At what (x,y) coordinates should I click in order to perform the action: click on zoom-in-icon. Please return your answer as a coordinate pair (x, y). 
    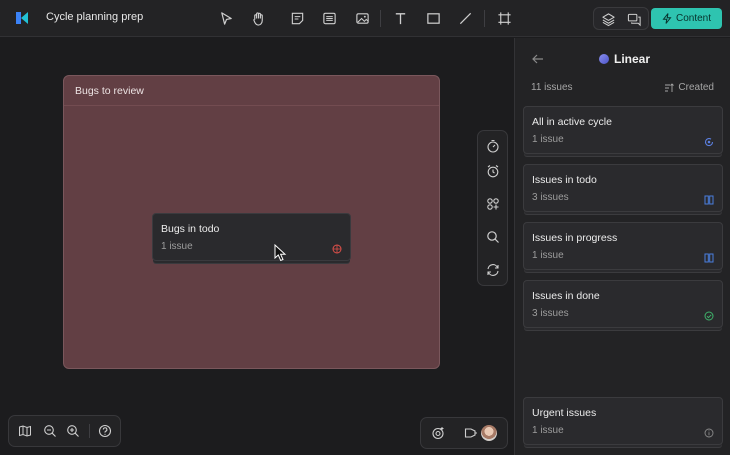
    Looking at the image, I should click on (73, 431).